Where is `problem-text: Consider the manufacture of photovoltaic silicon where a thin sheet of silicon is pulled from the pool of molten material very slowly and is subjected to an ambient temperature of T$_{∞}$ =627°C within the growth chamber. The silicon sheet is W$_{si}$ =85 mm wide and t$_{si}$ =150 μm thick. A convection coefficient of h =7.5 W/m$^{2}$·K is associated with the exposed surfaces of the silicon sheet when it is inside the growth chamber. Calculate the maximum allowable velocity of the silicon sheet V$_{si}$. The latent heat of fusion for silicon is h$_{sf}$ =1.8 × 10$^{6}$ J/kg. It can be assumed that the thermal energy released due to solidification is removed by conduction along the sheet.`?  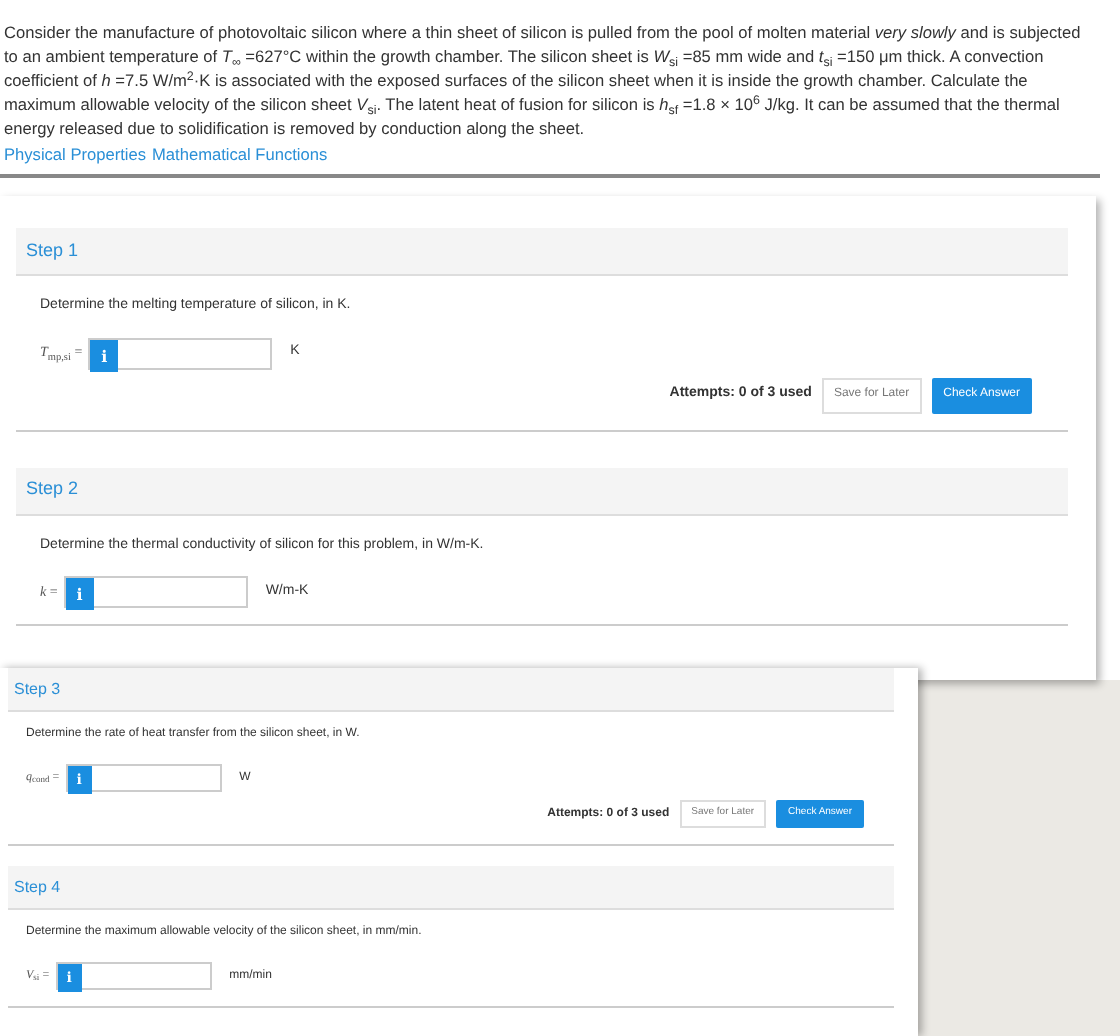
problem-text: Consider the manufacture of photovoltaic silicon where a thin sheet of silicon is pulled from the pool of molten material very slowly and is subjected to an ambient temperature of T$_{∞}$ =627°C within the growth chamber. The silicon sheet is W$_{si}$ =85 mm wide and t$_{si}$ =150 μm thick. A convection coefficient of h =7.5 W/m$^{2}$·K is associated with the exposed surfaces of the silicon sheet when it is inside the growth chamber. Calculate the maximum allowable velocity of the silicon sheet V$_{si}$. The latent heat of fusion for silicon is h$_{sf}$ =1.8 × 10$^{6}$ J/kg. It can be assumed that the thermal energy released due to solidification is removed by conduction along the sheet. is located at coordinates (543, 80).